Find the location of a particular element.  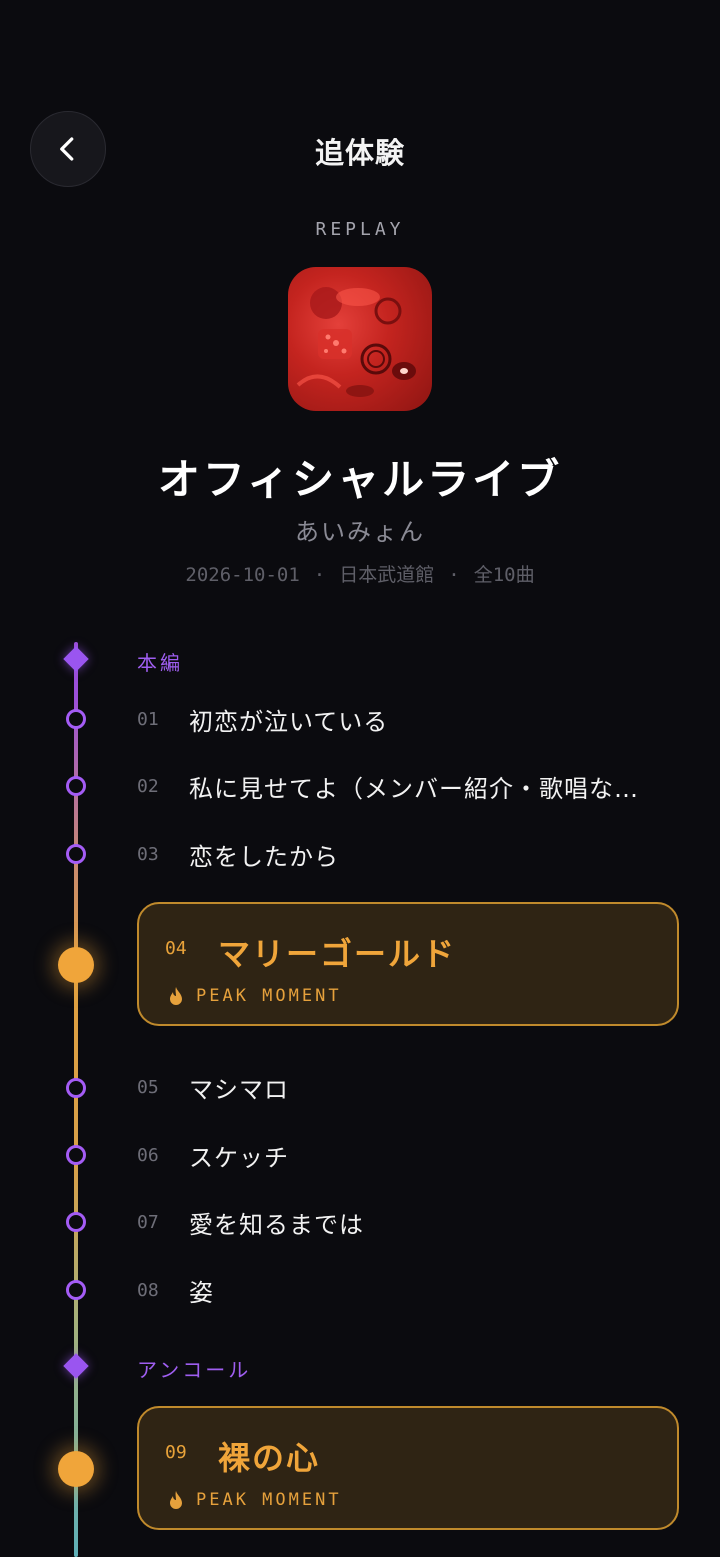

track-title: 愛を知るまでは is located at coordinates (276, 1224).